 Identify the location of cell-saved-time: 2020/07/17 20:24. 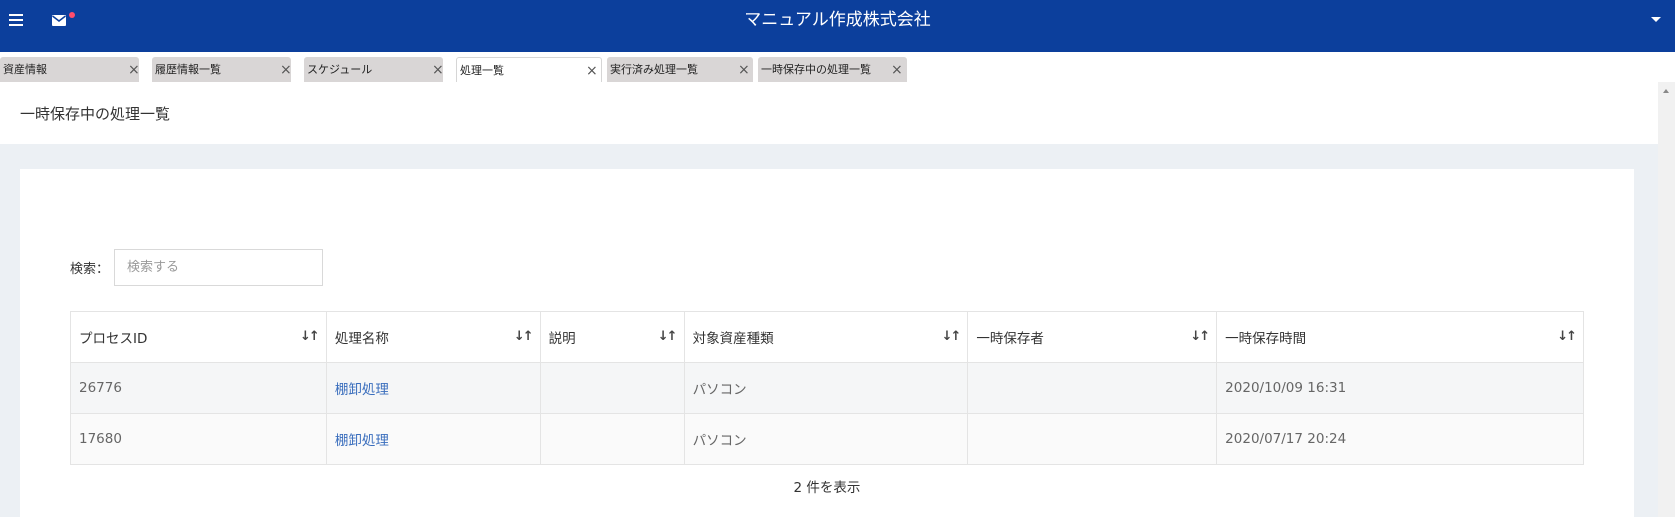
(1400, 439).